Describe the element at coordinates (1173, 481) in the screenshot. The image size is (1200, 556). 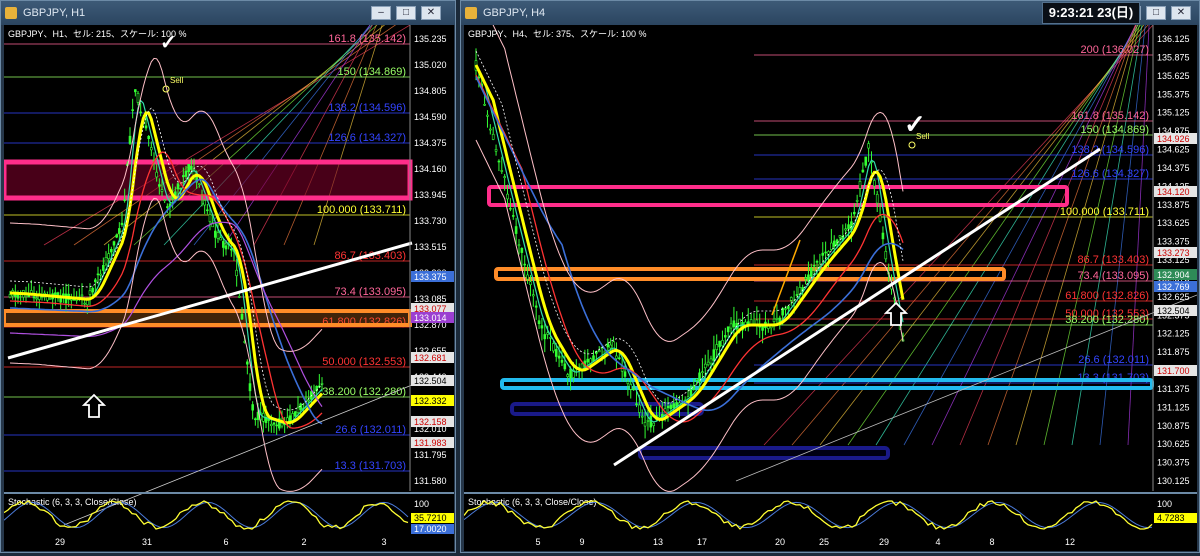
I see `price-tick-label: 130.125` at that location.